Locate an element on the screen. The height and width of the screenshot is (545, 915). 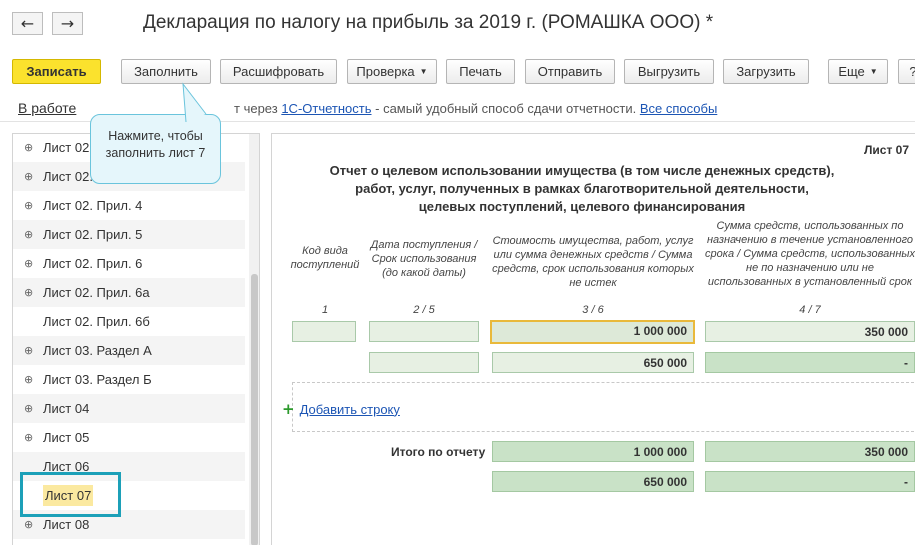
sidebar-item-label: Лист 03. Раздел А is located at coordinates (97, 350).